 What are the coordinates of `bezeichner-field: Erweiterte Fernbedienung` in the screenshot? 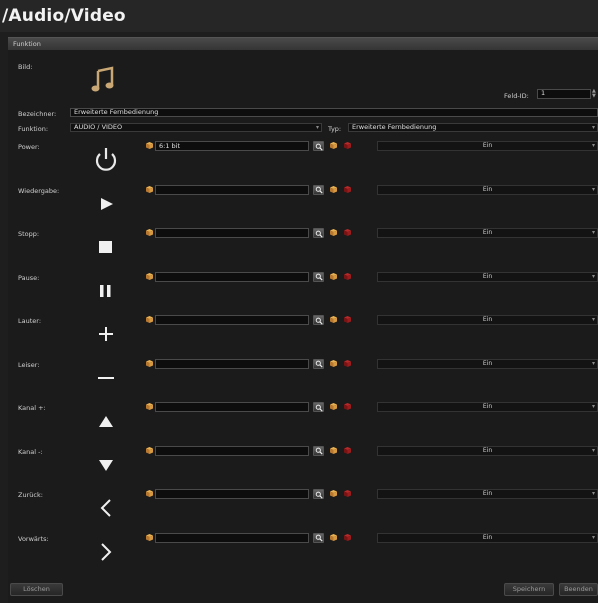 It's located at (334, 112).